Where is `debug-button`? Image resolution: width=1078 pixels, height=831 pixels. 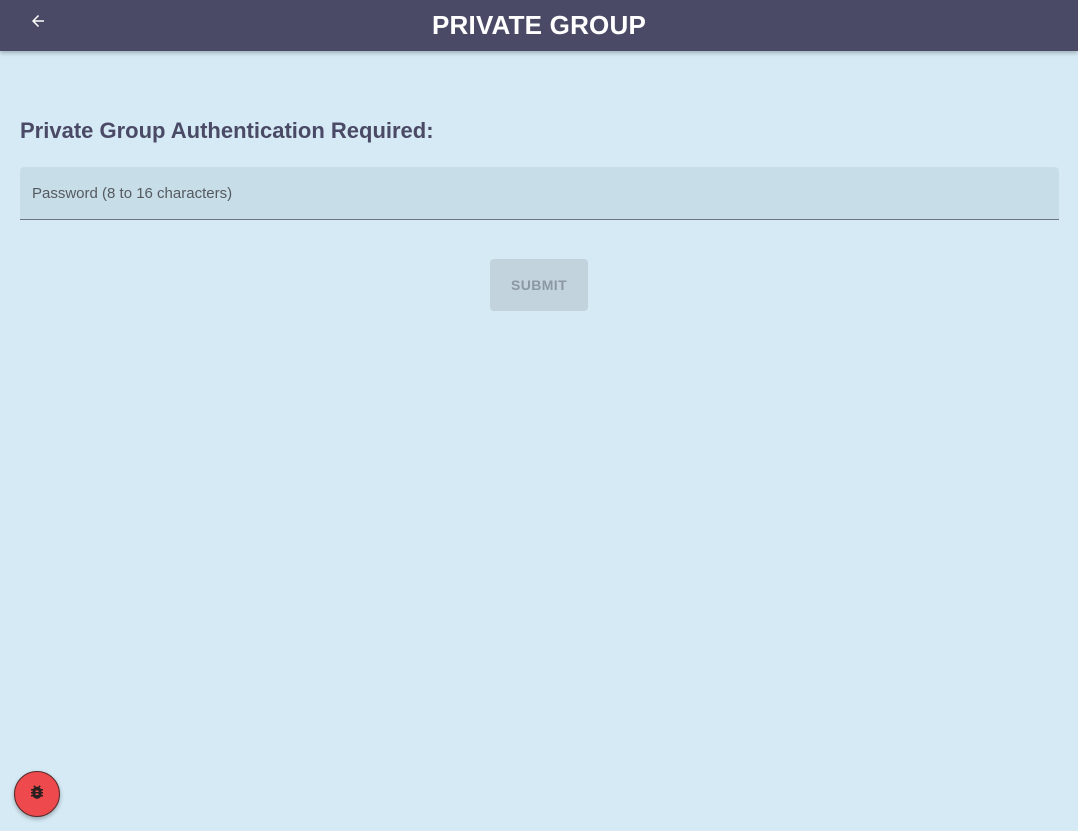 debug-button is located at coordinates (37, 794).